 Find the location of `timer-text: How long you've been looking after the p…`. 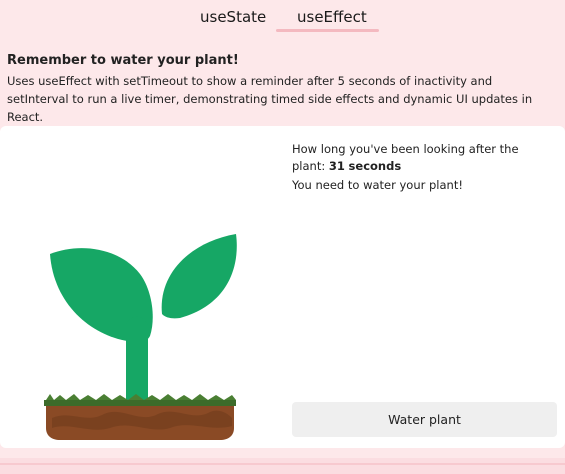

timer-text: How long you've been looking after the p… is located at coordinates (423, 158).